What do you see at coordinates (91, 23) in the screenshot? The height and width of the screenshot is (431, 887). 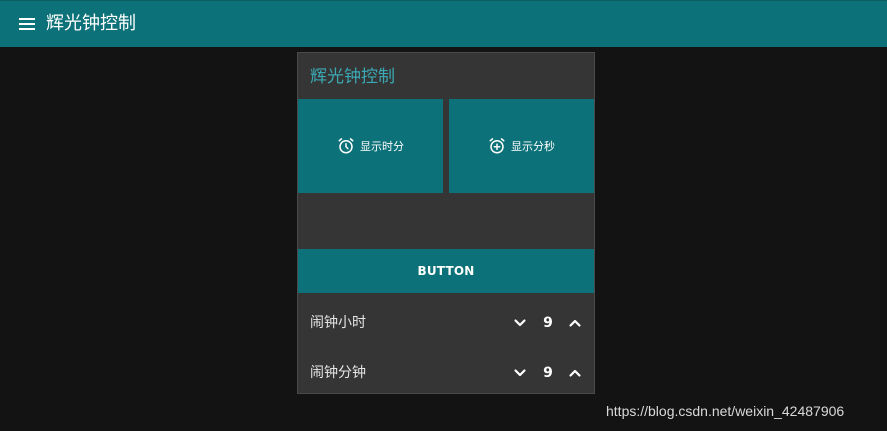 I see `app-title: 辉光钟控制` at bounding box center [91, 23].